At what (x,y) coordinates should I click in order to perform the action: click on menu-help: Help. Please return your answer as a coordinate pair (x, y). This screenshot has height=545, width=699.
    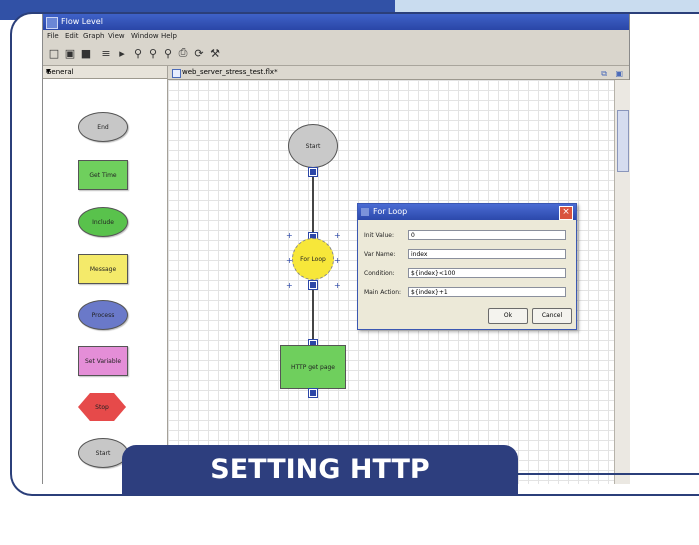
    Looking at the image, I should click on (169, 36).